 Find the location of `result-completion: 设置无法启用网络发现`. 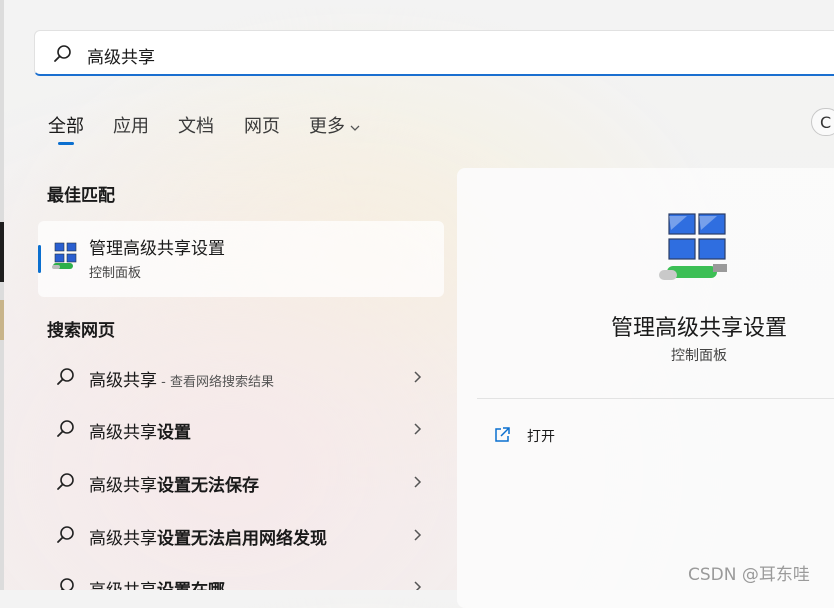

result-completion: 设置无法启用网络发现 is located at coordinates (242, 539).